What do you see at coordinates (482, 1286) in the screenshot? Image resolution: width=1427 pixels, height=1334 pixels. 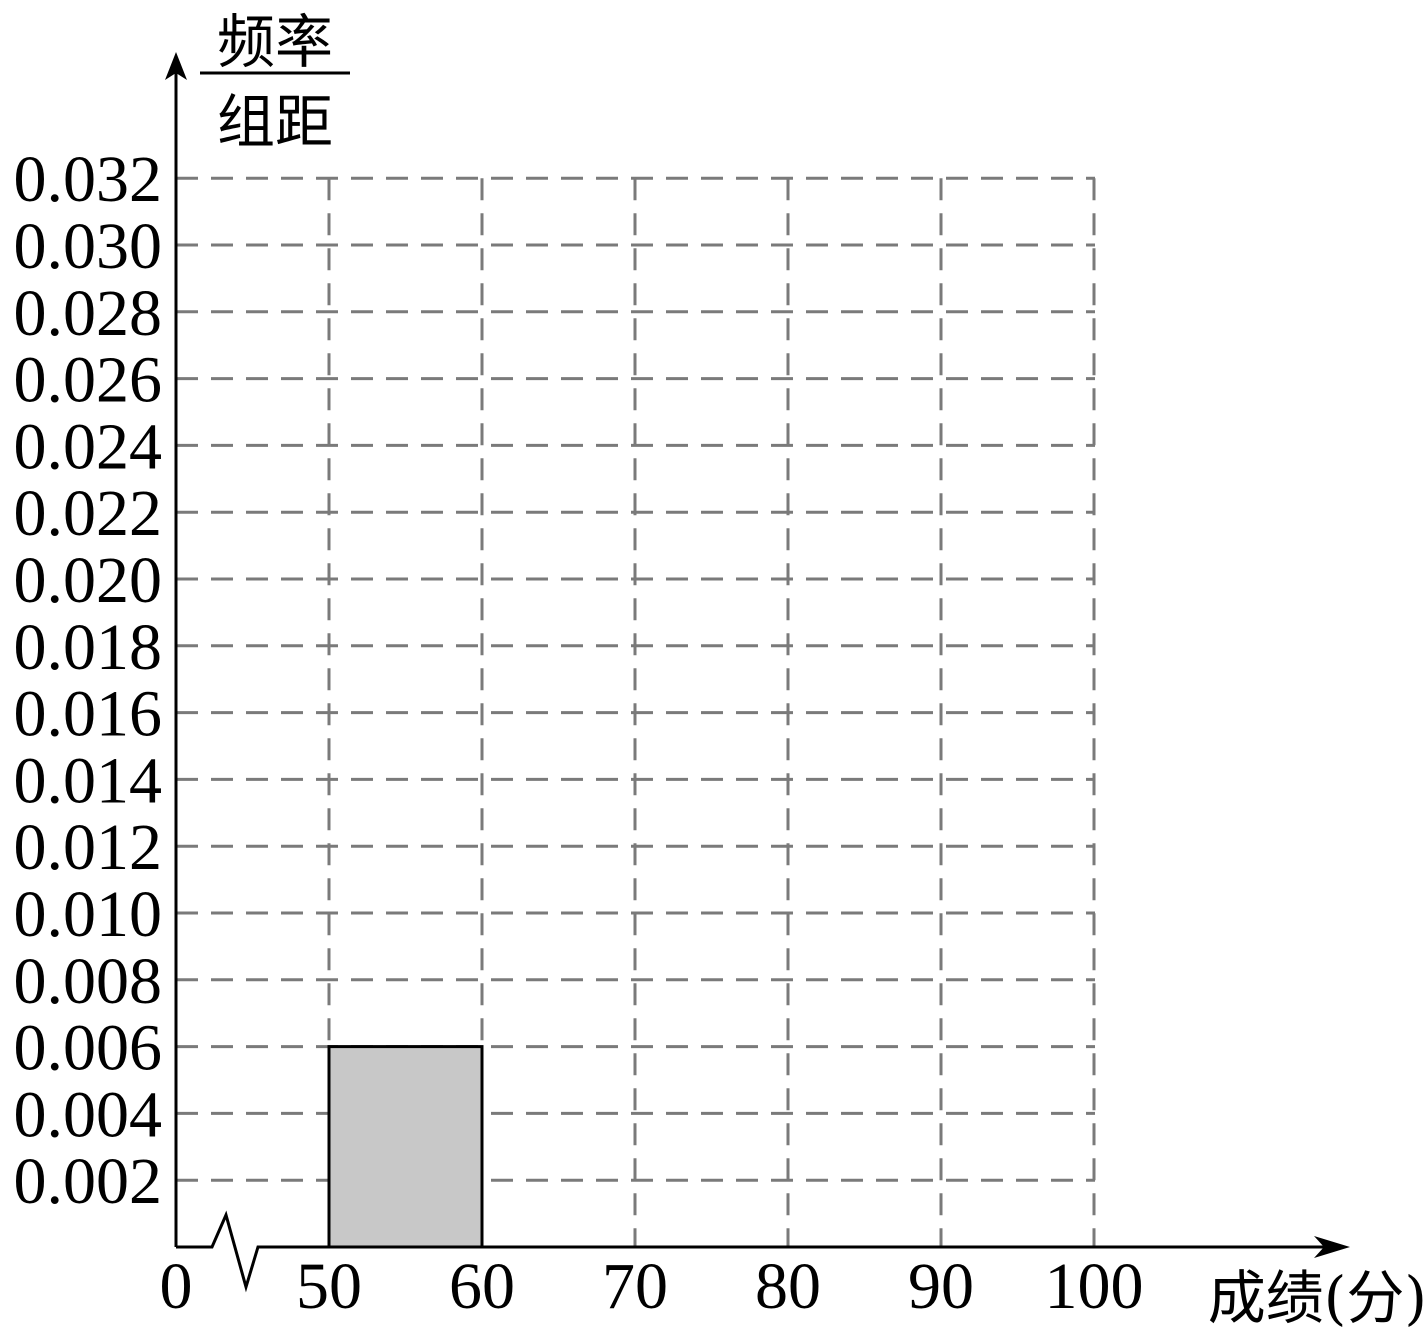 I see `x-tick-label: 60` at bounding box center [482, 1286].